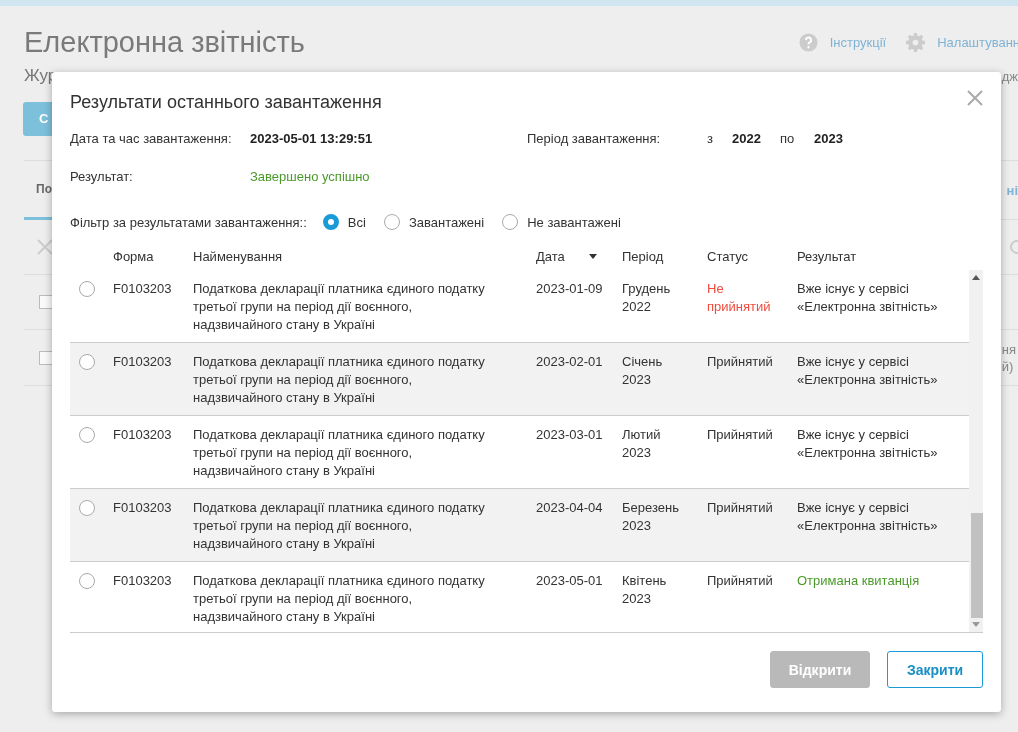 This screenshot has height=732, width=1018. Describe the element at coordinates (828, 138) in the screenshot. I see `to-value: 2023` at that location.